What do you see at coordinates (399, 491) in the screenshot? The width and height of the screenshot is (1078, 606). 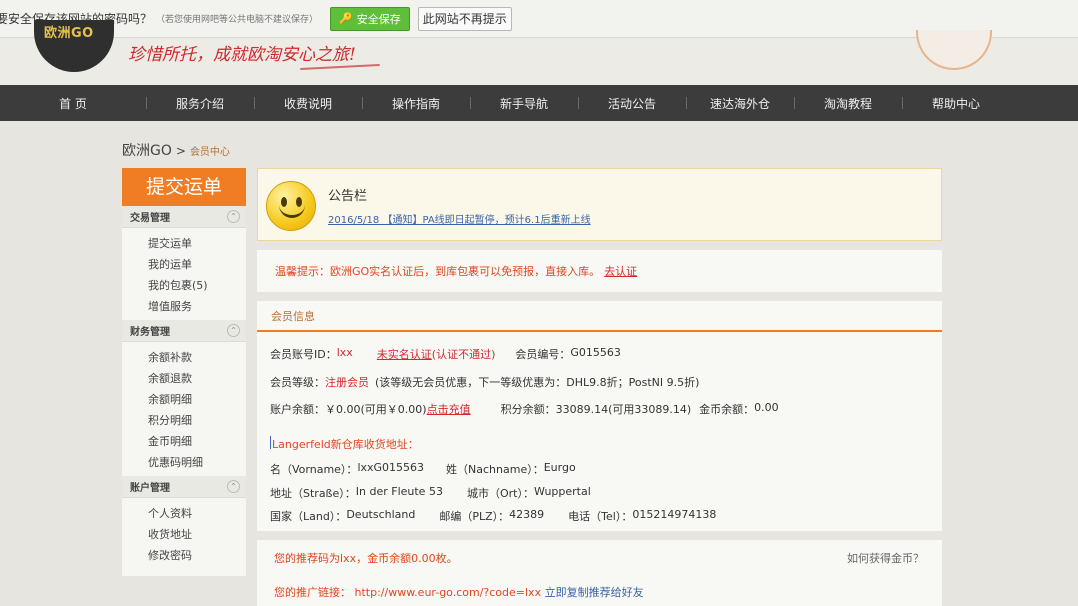 I see `strasse-value: In der Fleute 53` at bounding box center [399, 491].